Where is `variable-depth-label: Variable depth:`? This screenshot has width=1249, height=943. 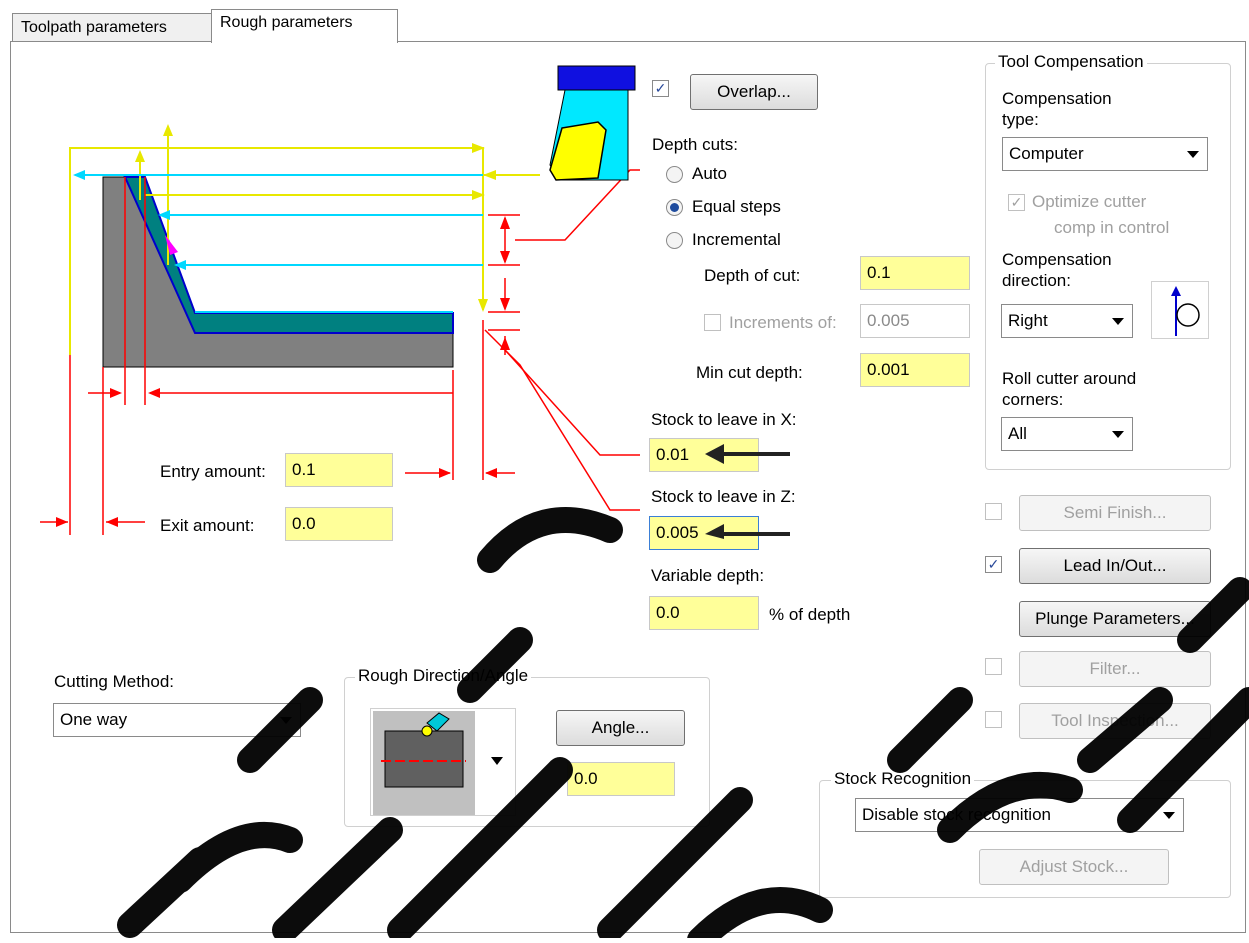
variable-depth-label: Variable depth: is located at coordinates (708, 575).